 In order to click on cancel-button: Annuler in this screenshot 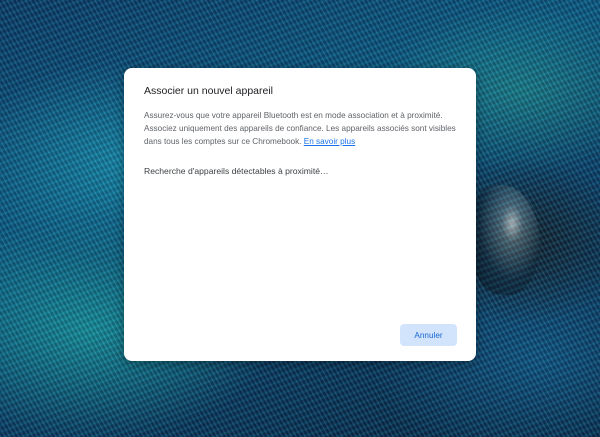, I will do `click(428, 335)`.